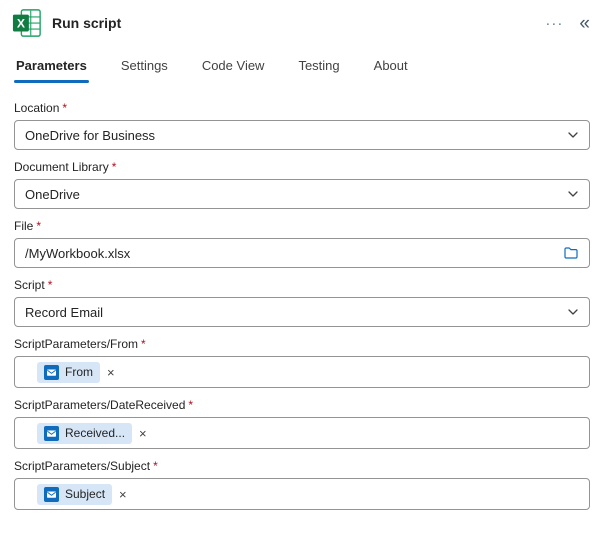 The width and height of the screenshot is (604, 539). What do you see at coordinates (302, 108) in the screenshot?
I see `field-label-location: Location *` at bounding box center [302, 108].